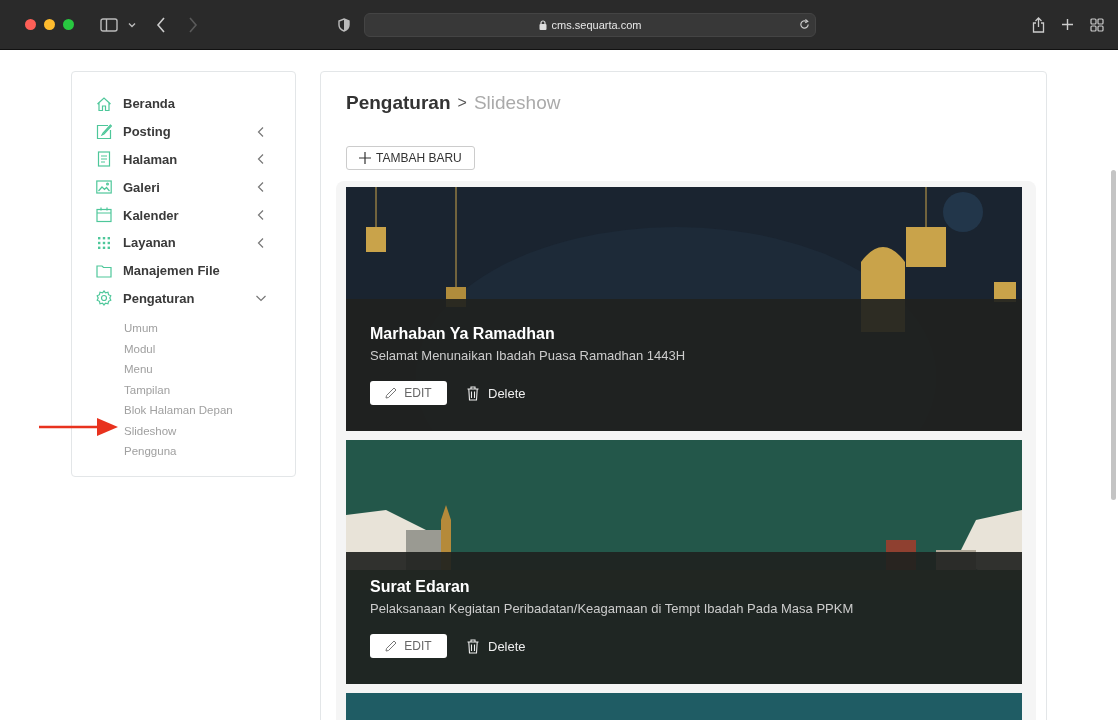  I want to click on gear-icon, so click(104, 298).